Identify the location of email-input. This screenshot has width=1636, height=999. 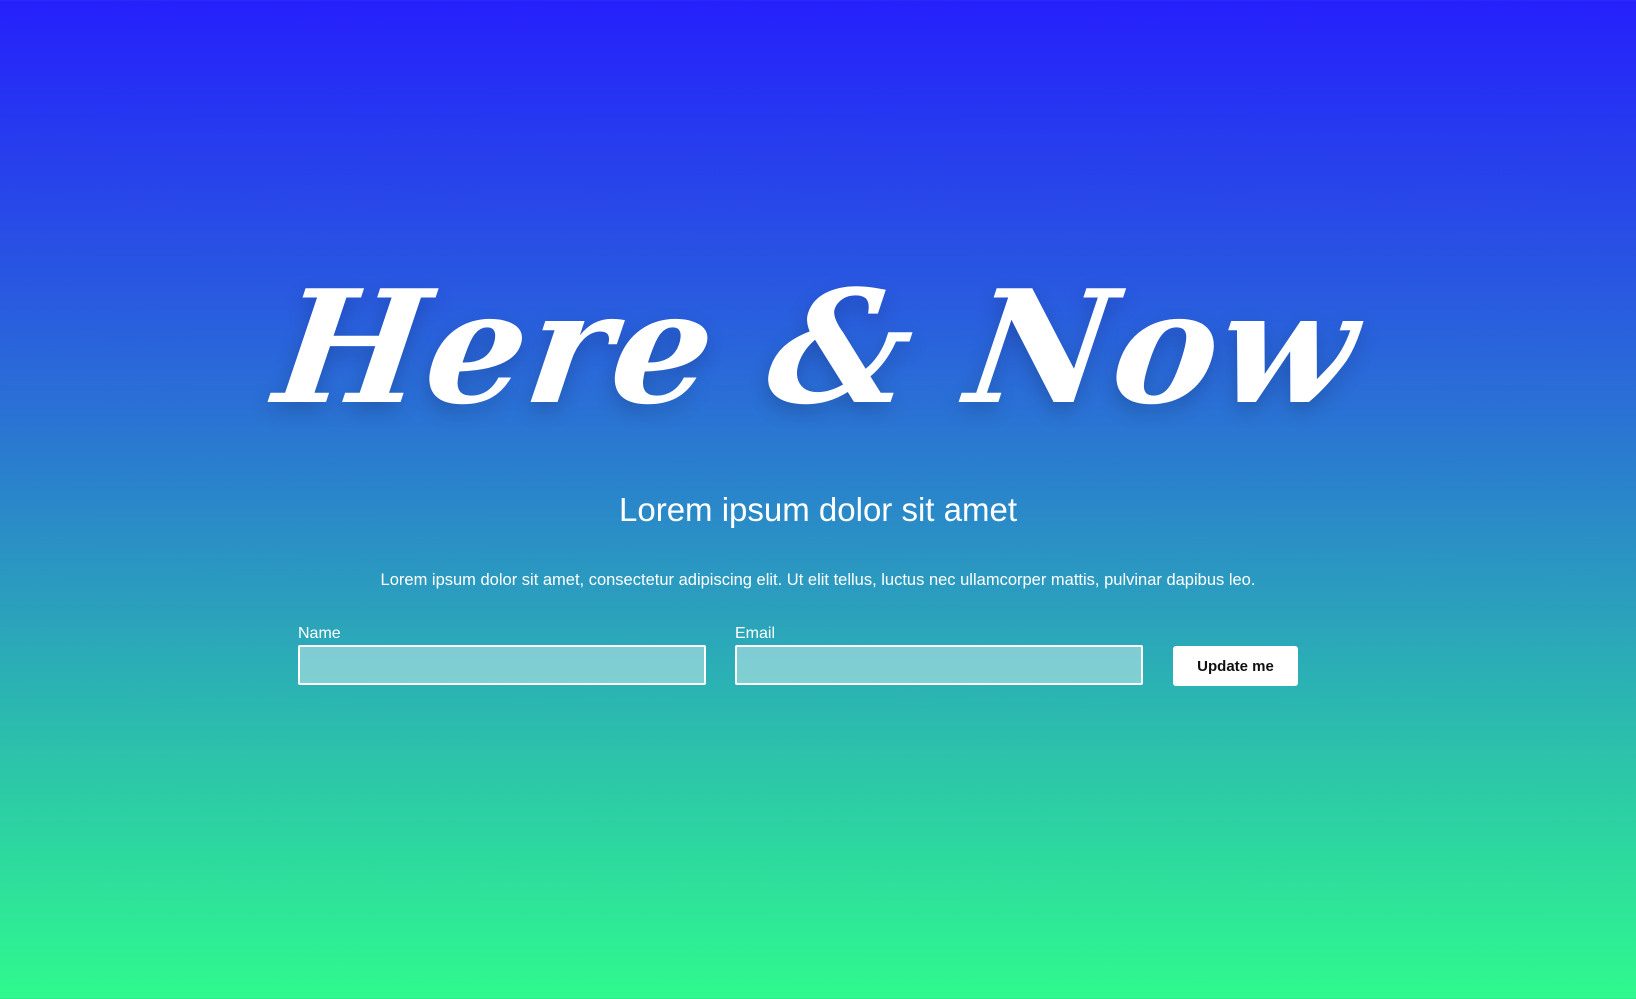
(939, 665).